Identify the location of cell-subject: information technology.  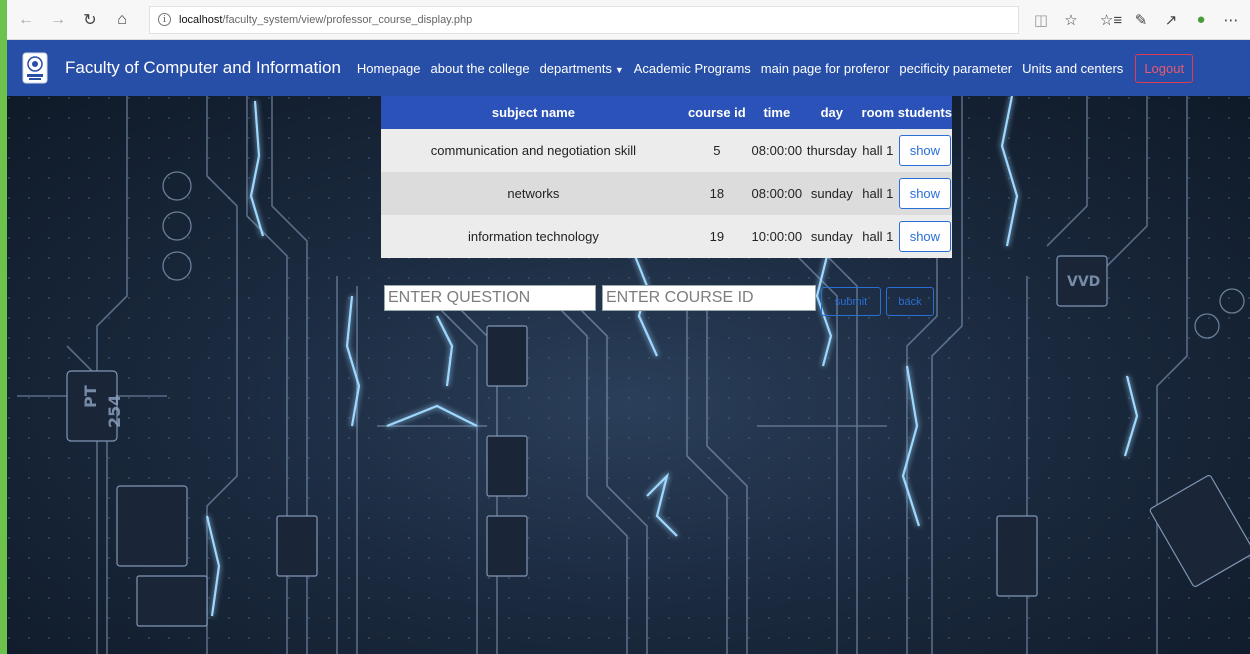
(533, 236).